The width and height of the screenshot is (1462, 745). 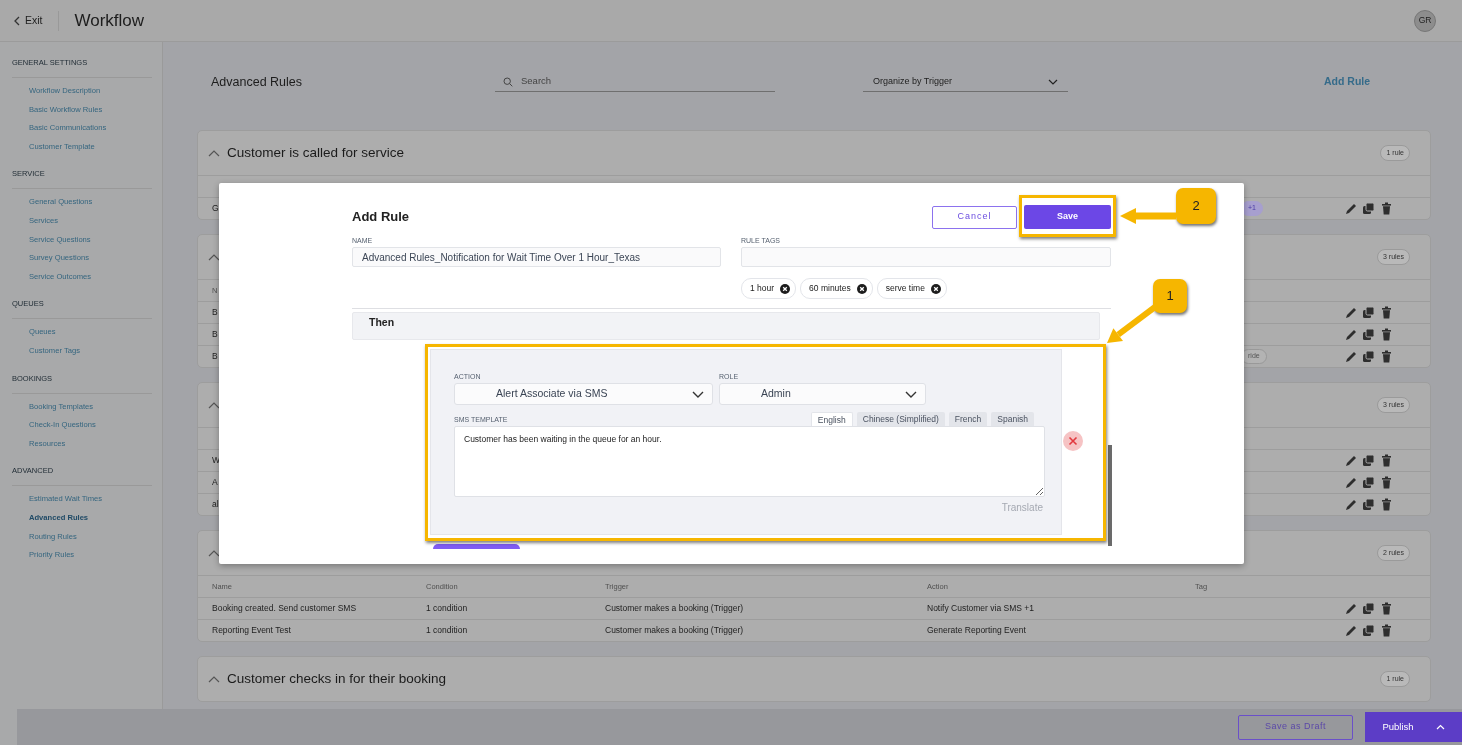 I want to click on callout-arrow, so click(x=1148, y=216).